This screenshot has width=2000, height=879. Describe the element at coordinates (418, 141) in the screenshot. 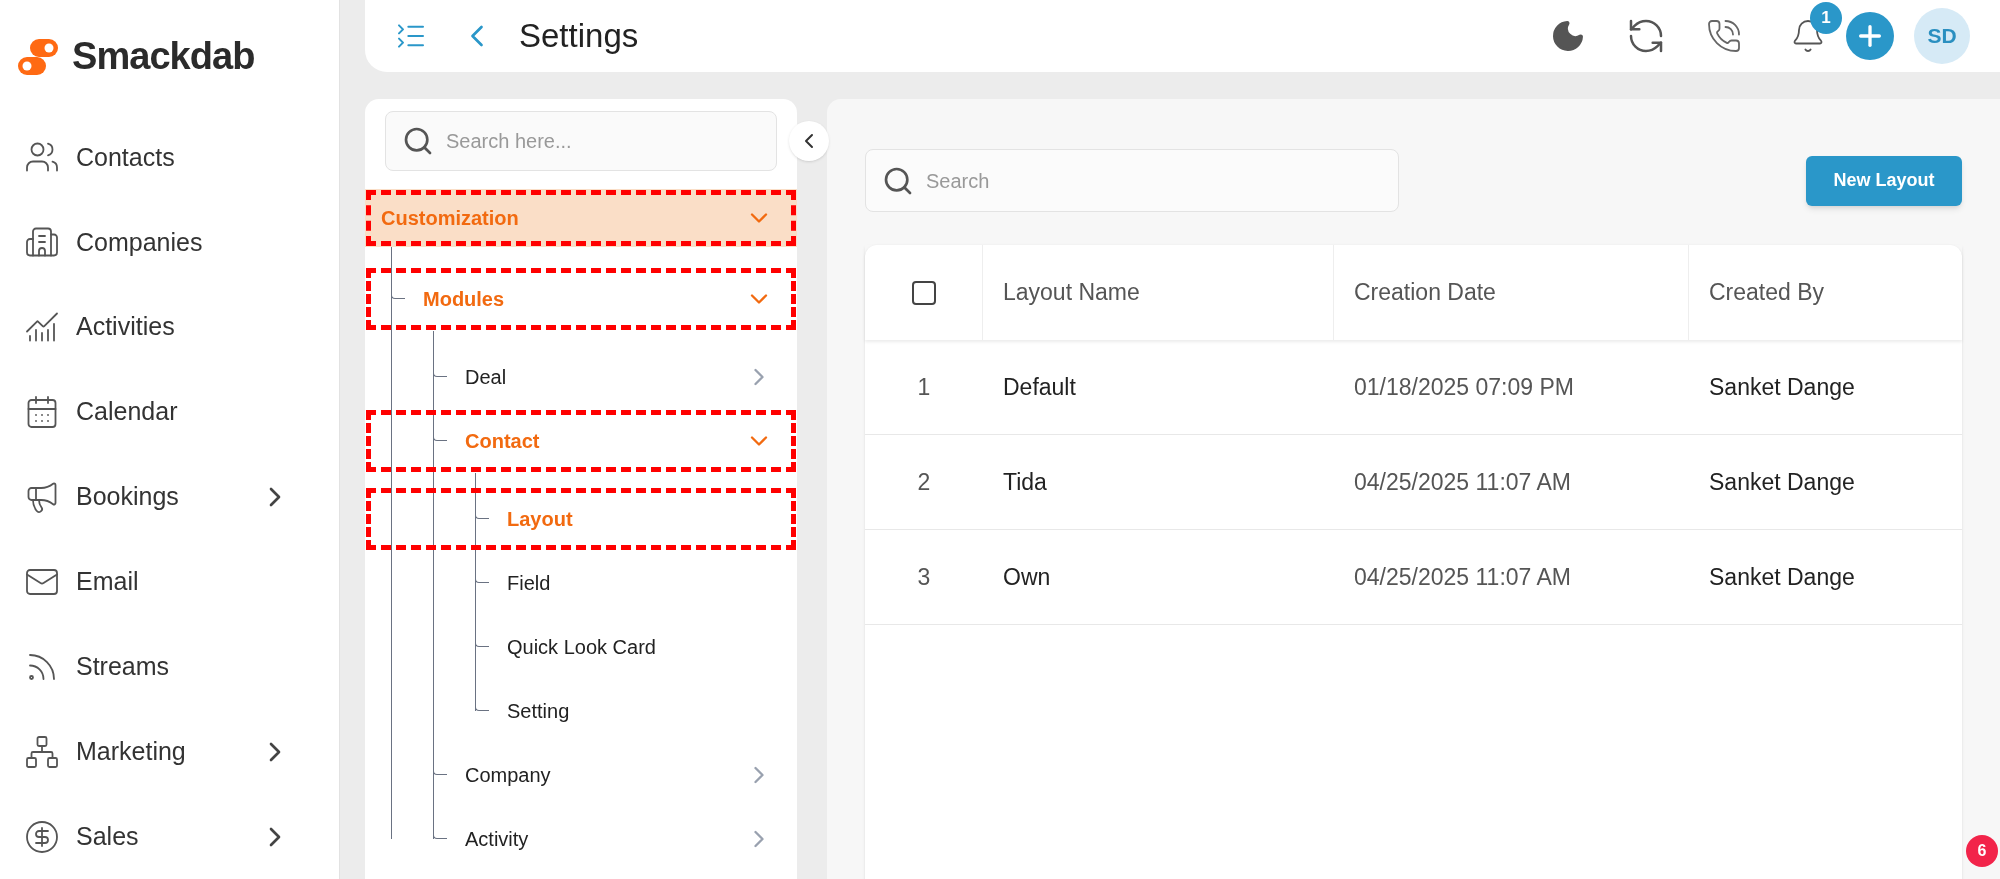

I see `search-icon` at that location.